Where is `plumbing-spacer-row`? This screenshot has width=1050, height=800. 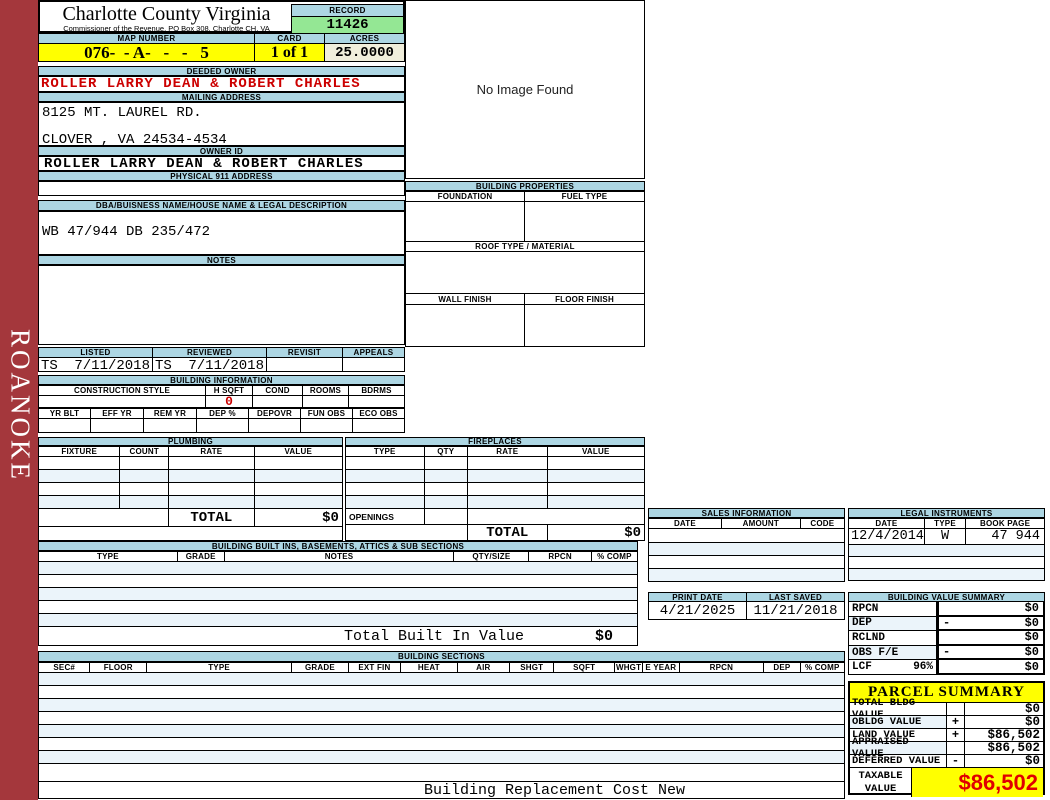
plumbing-spacer-row is located at coordinates (190, 534).